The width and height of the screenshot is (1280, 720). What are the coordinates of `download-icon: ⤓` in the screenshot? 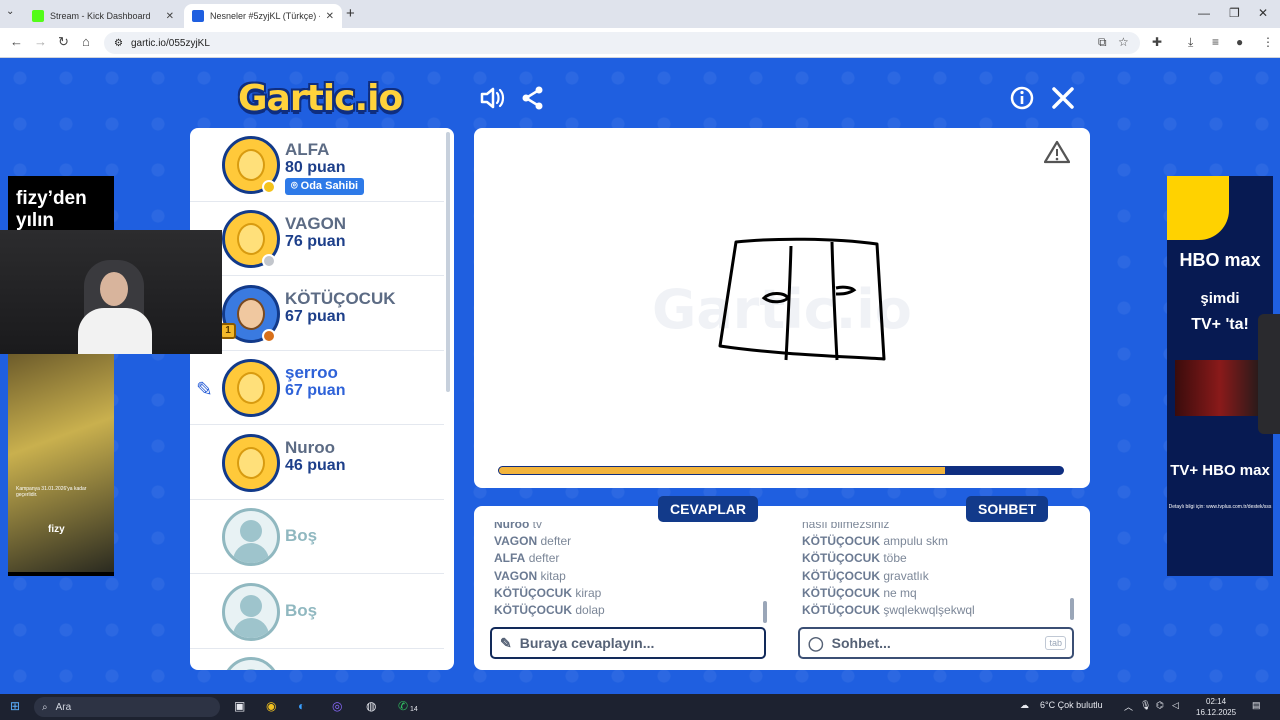 It's located at (1190, 42).